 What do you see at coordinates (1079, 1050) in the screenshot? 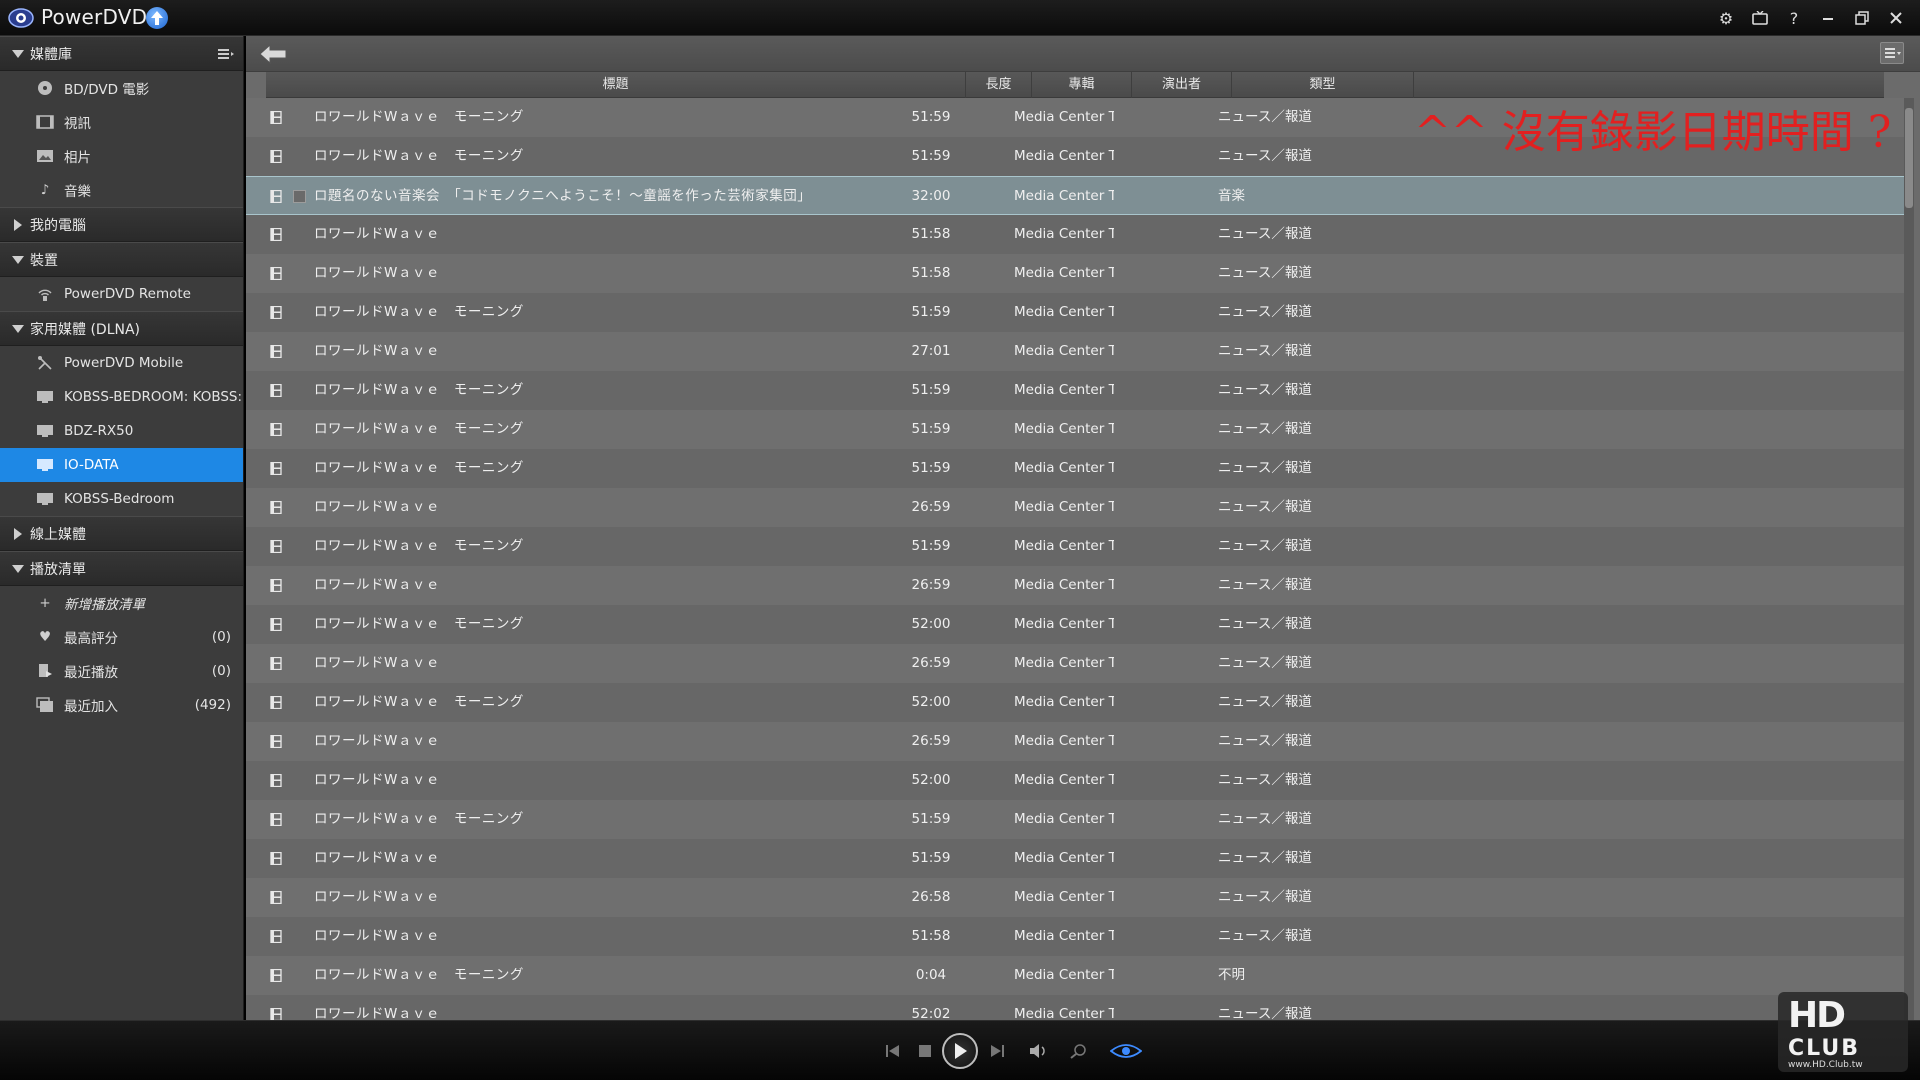
I see `zoom-icon` at bounding box center [1079, 1050].